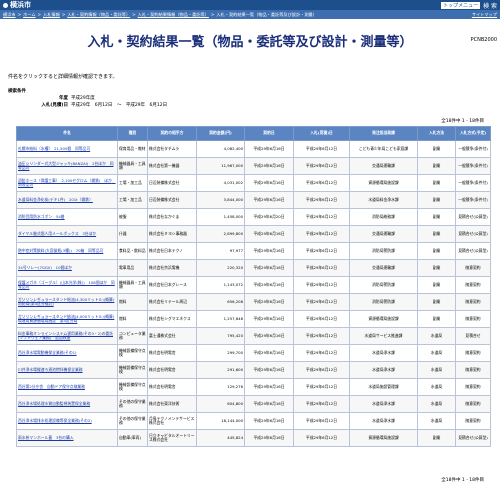 Image resolution: width=500 pixels, height=495 pixels. I want to click on row-contractor: 株式会社京浜電機, so click(172, 268).